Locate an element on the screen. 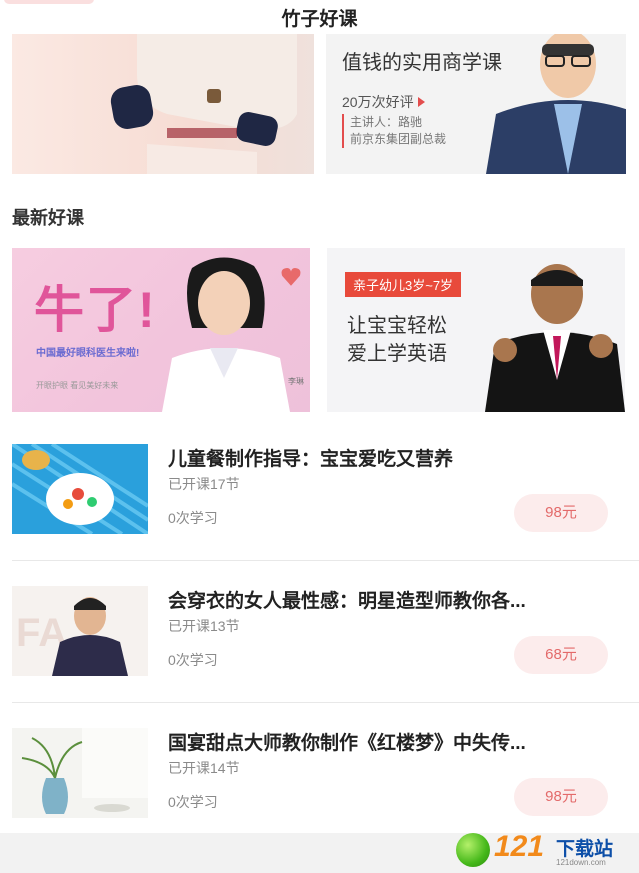  card-doctor-image is located at coordinates (226, 334).